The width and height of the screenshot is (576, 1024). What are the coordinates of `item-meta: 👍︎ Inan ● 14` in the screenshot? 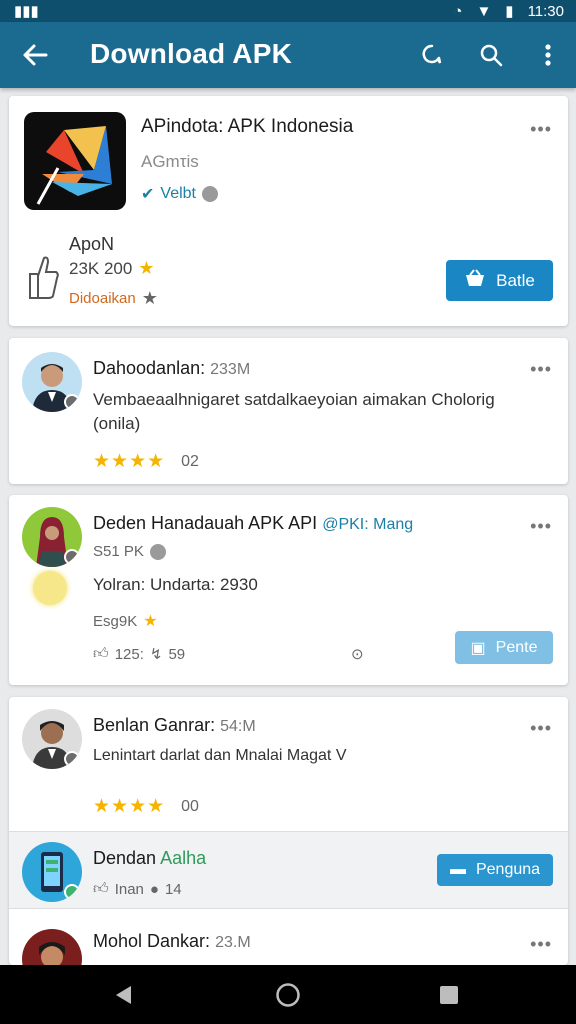 It's located at (137, 889).